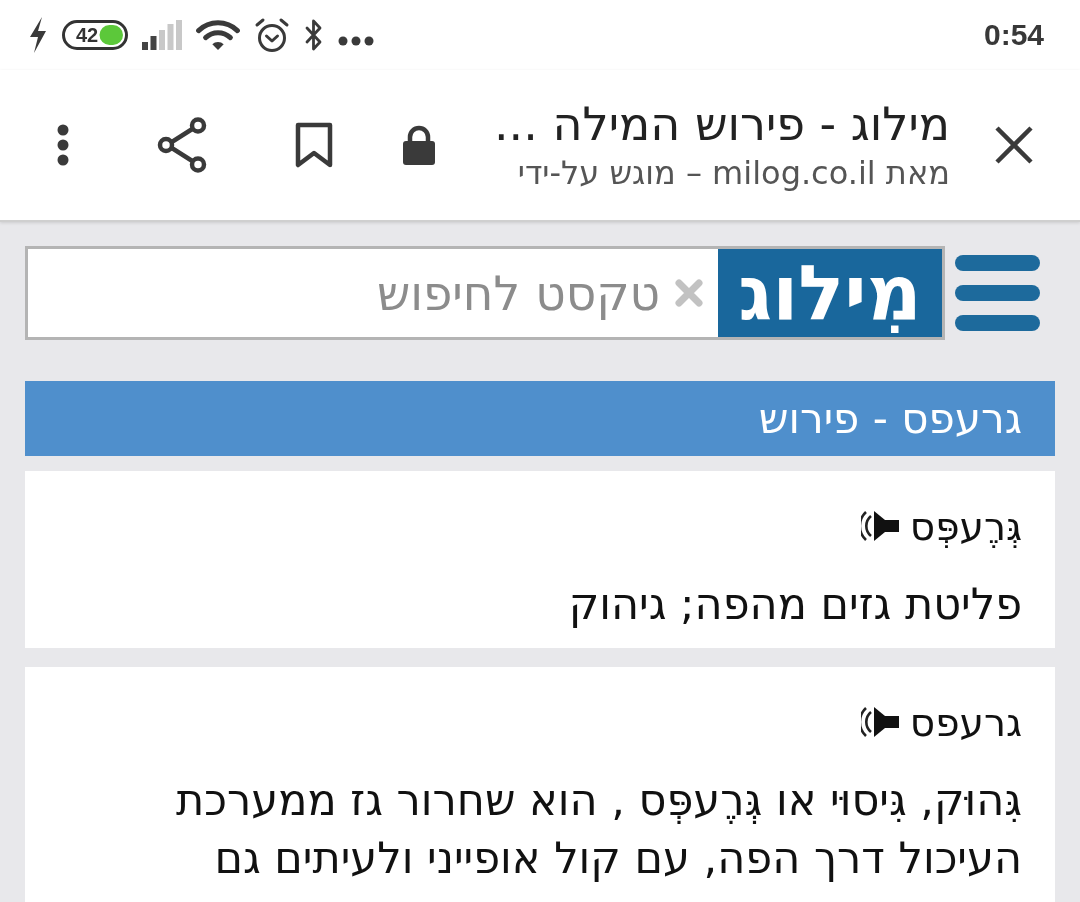  What do you see at coordinates (87, 35) in the screenshot?
I see `battery-percentage: 42` at bounding box center [87, 35].